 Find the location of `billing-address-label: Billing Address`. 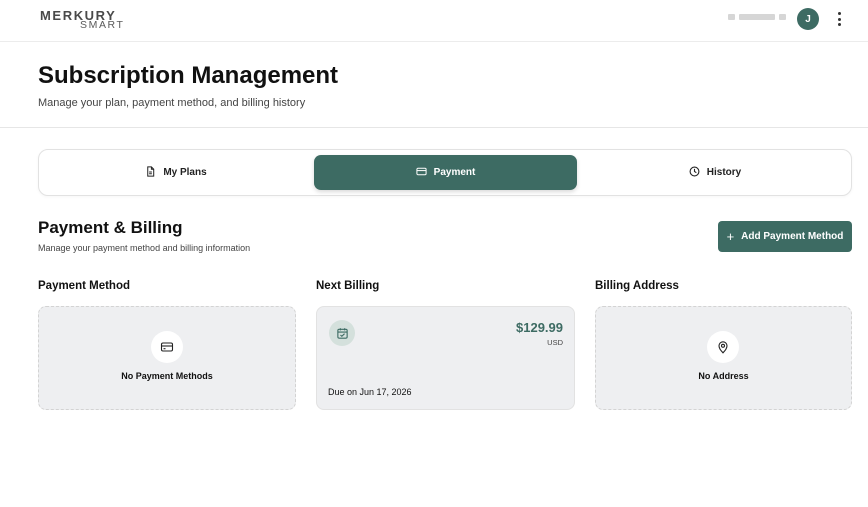

billing-address-label: Billing Address is located at coordinates (637, 286).